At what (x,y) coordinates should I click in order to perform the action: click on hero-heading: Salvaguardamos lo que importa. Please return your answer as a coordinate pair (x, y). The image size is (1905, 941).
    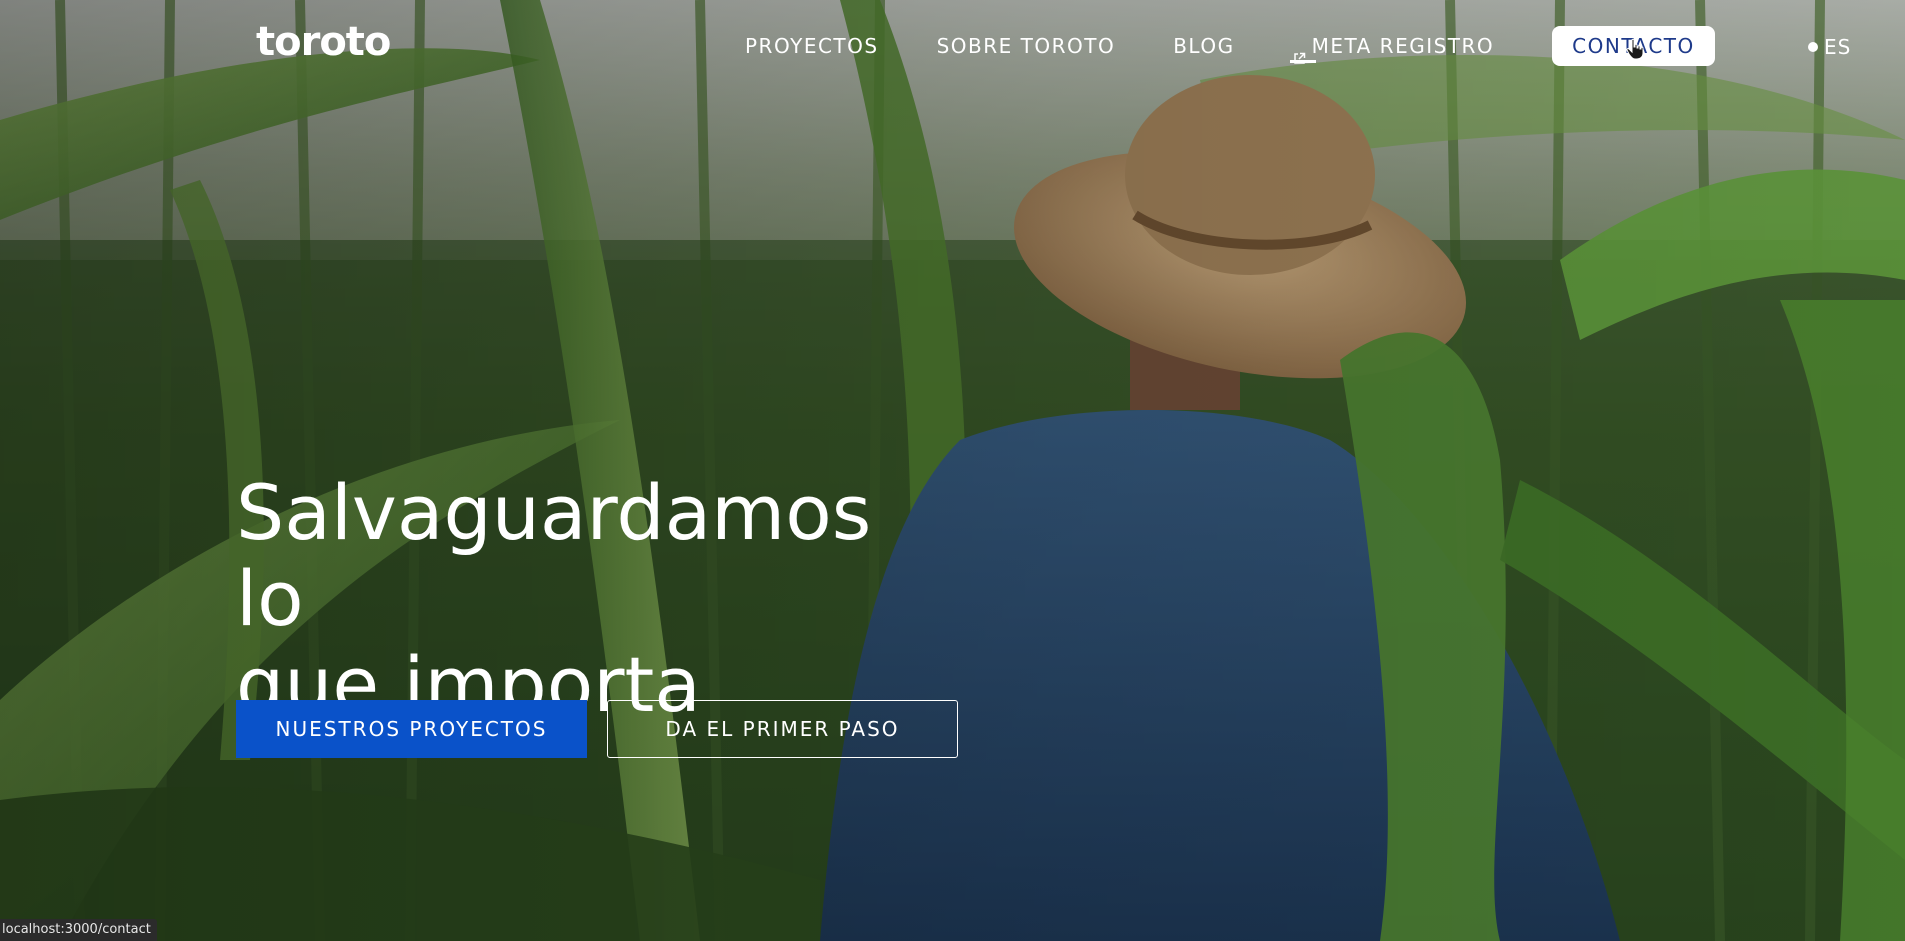
    Looking at the image, I should click on (586, 599).